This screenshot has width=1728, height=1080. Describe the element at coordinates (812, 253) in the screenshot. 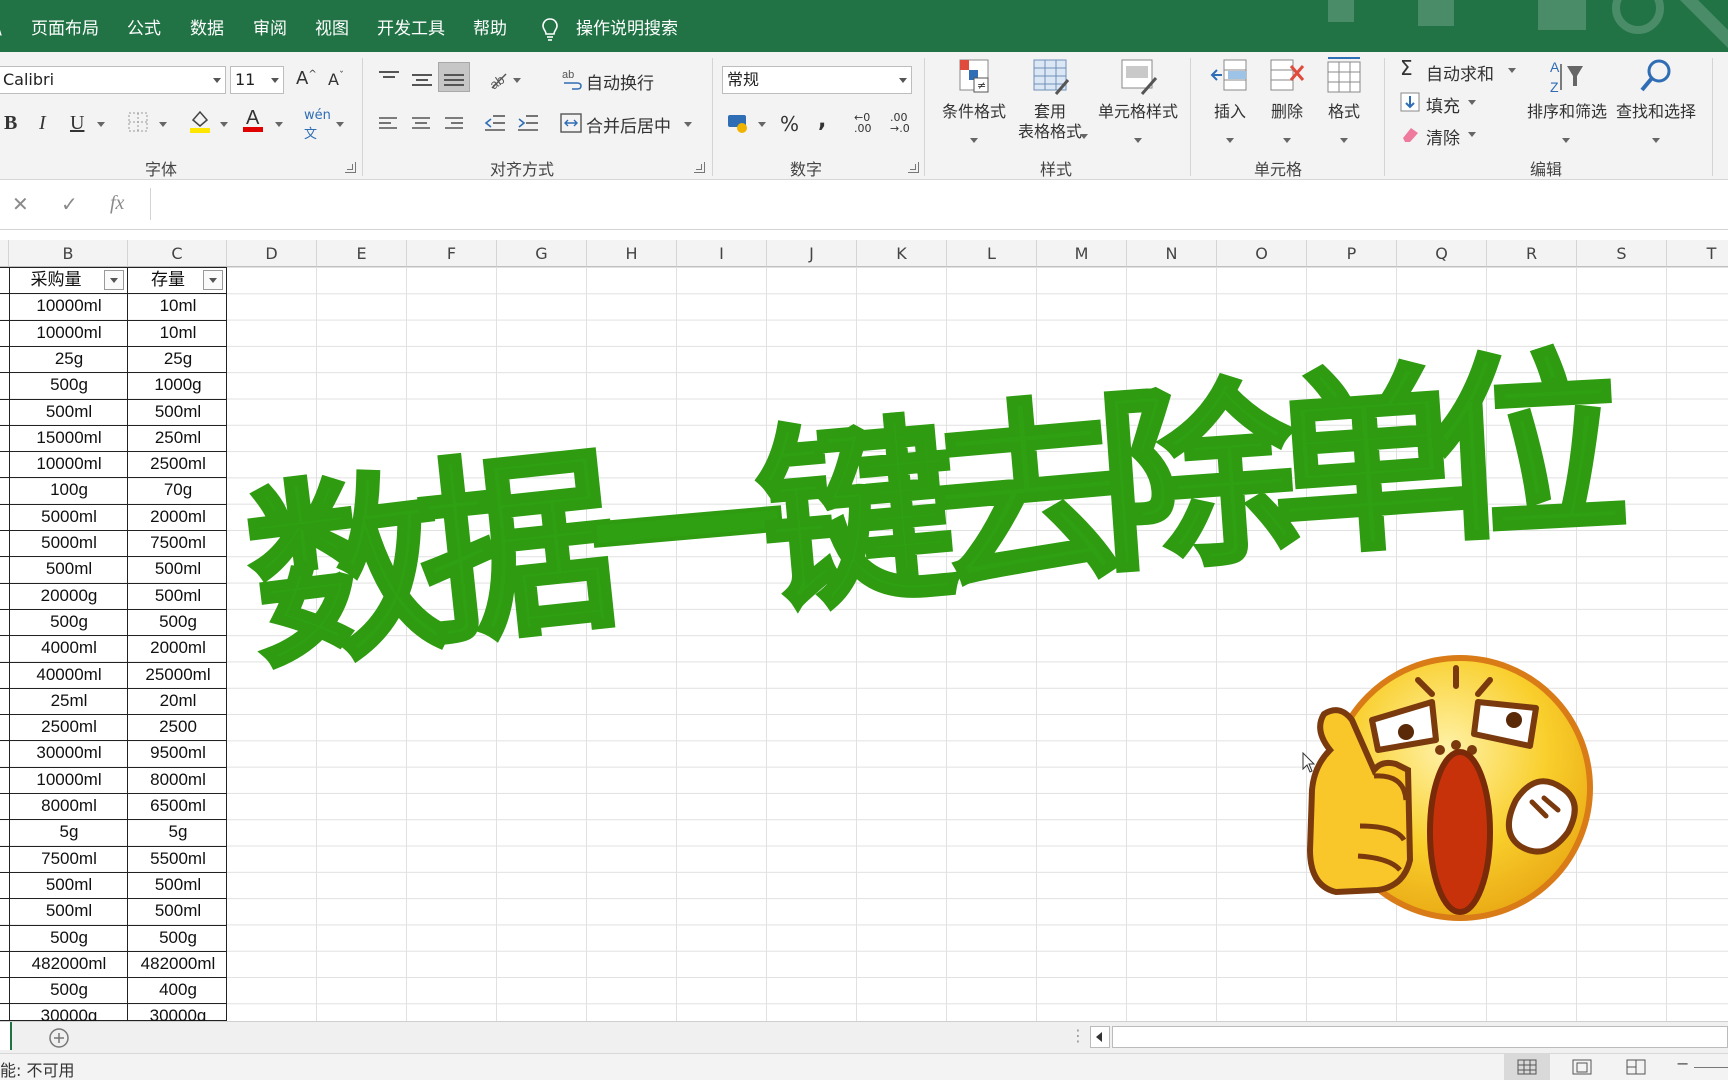

I see `column-header-j: J` at that location.